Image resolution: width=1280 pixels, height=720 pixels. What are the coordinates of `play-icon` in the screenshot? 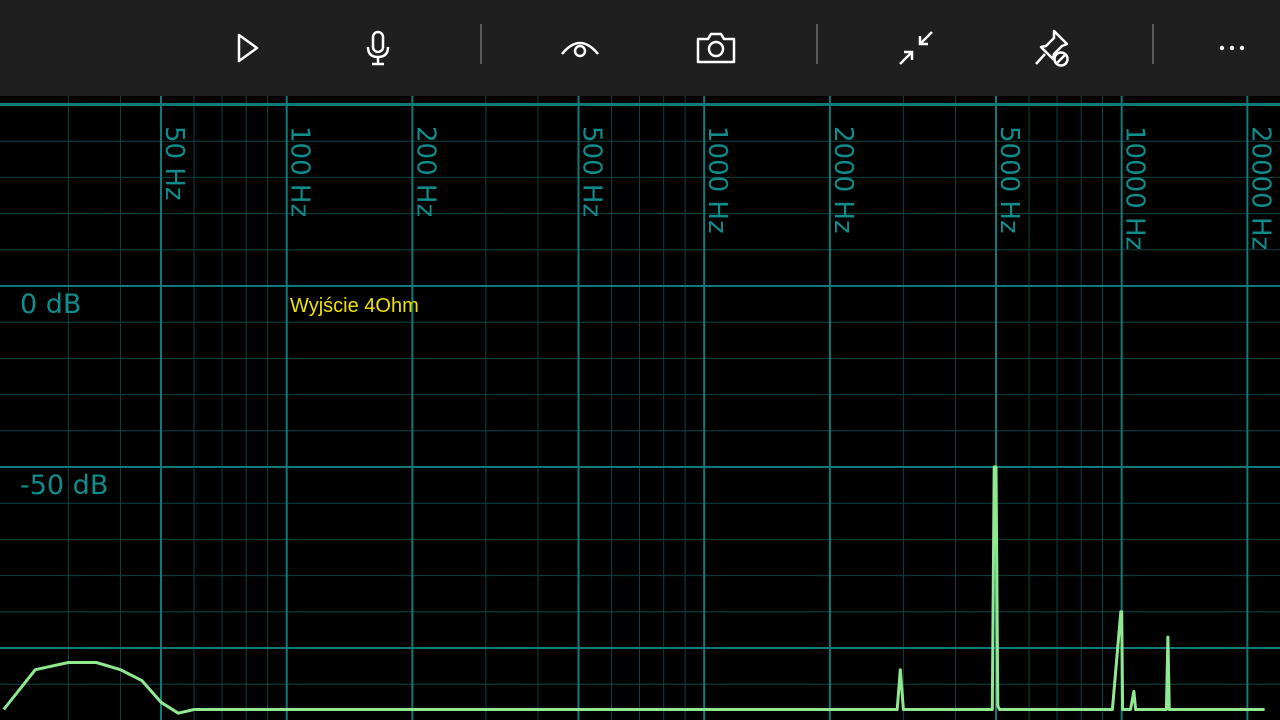 It's located at (248, 48).